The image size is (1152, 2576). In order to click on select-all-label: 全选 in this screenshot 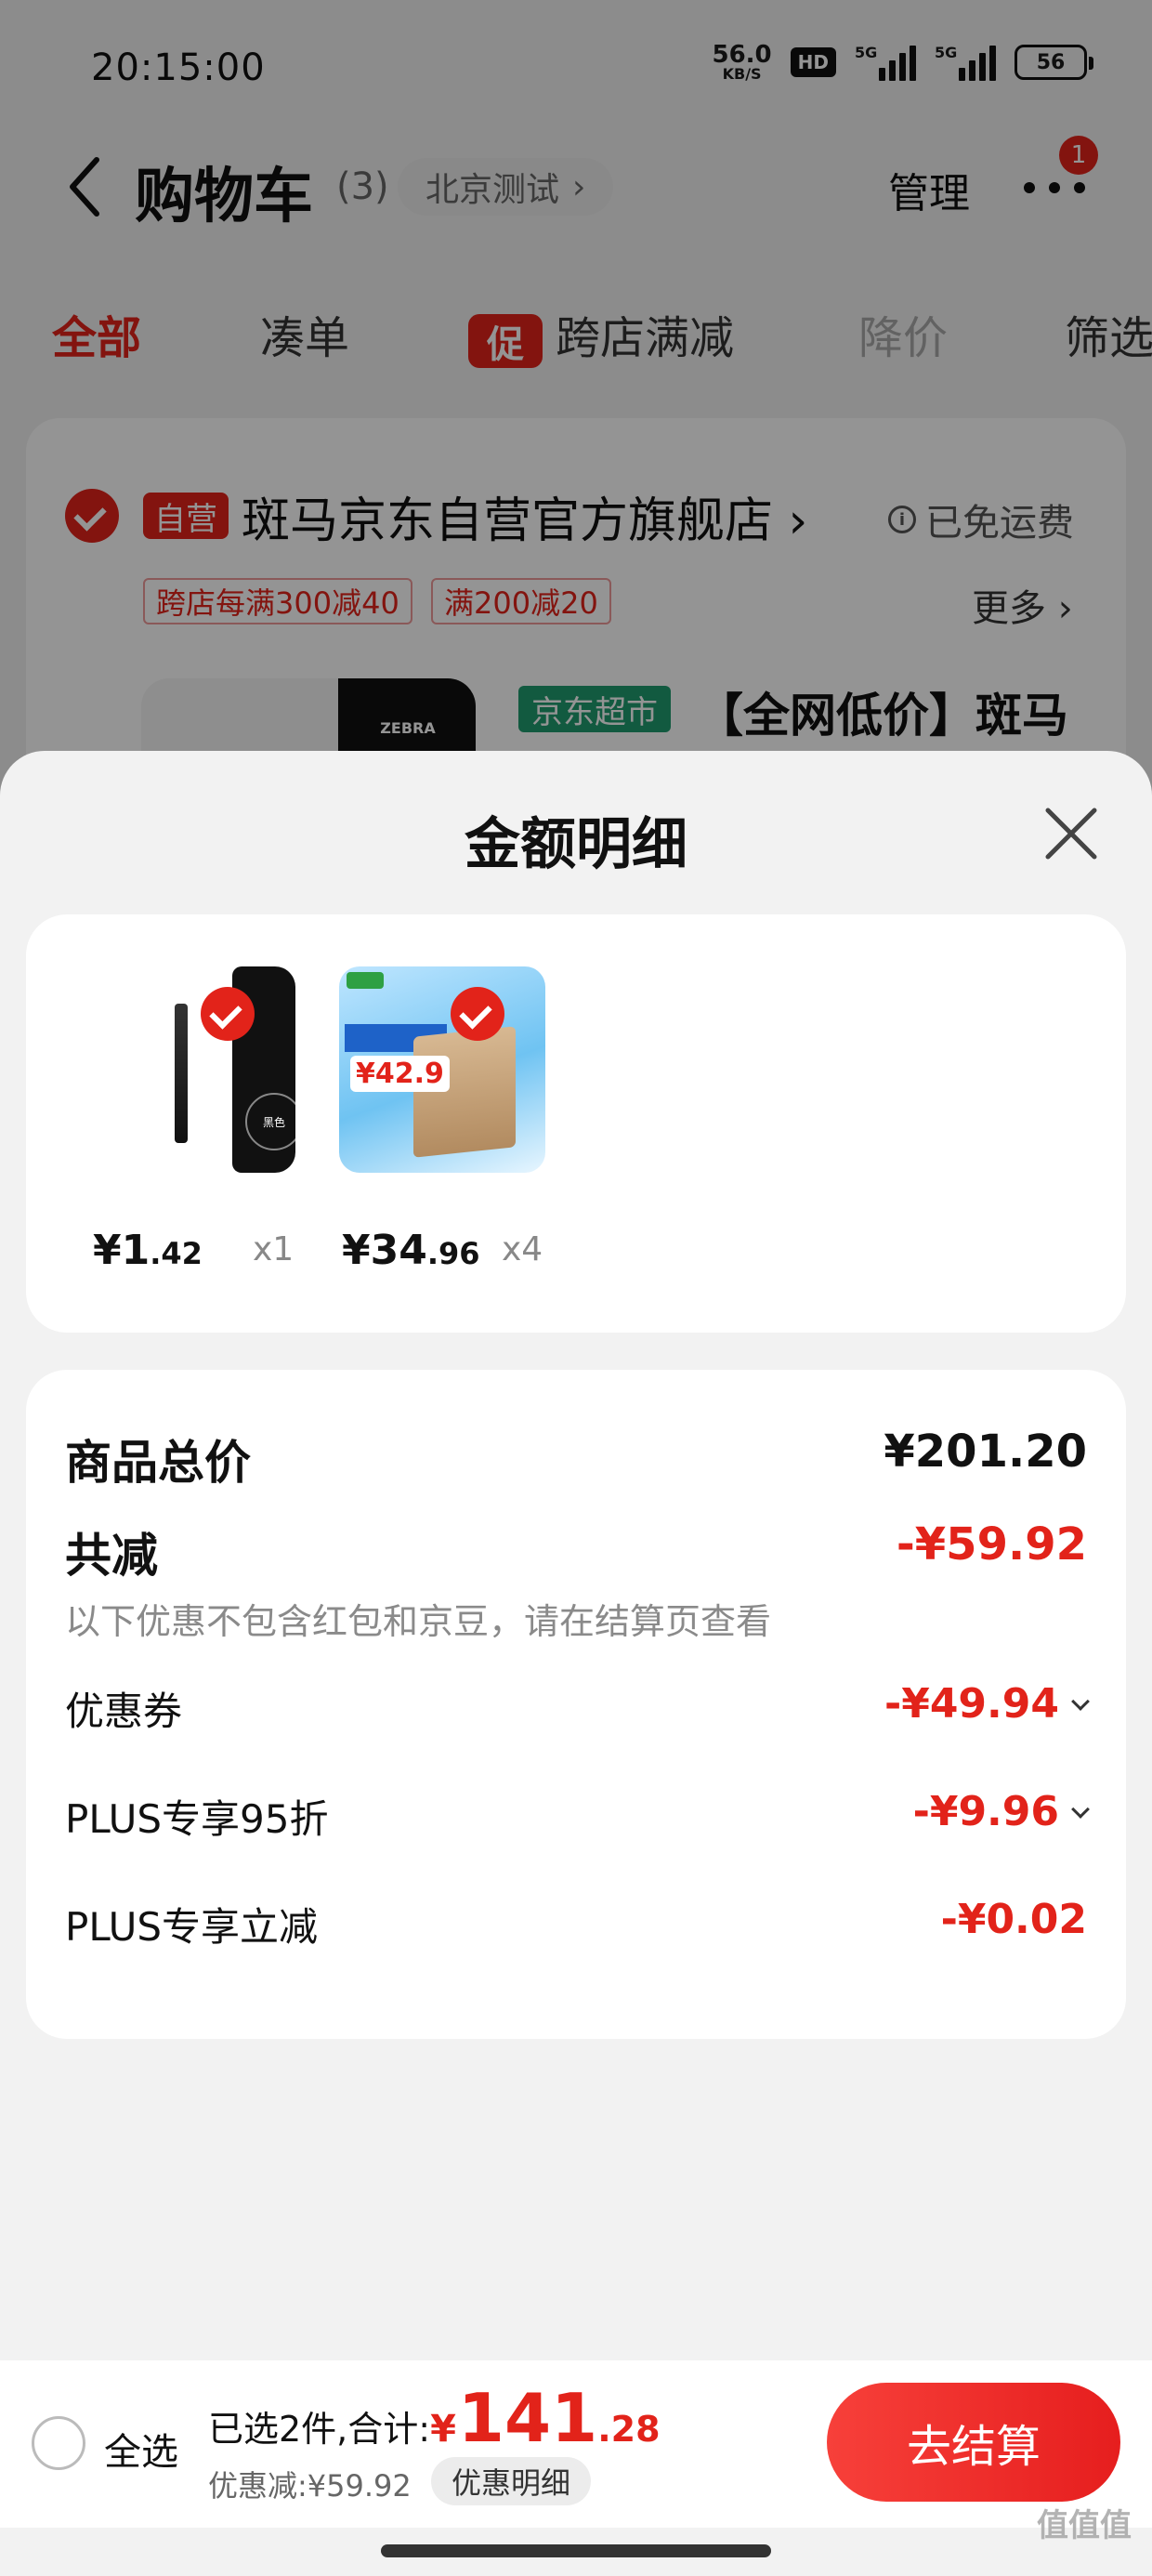, I will do `click(141, 2449)`.